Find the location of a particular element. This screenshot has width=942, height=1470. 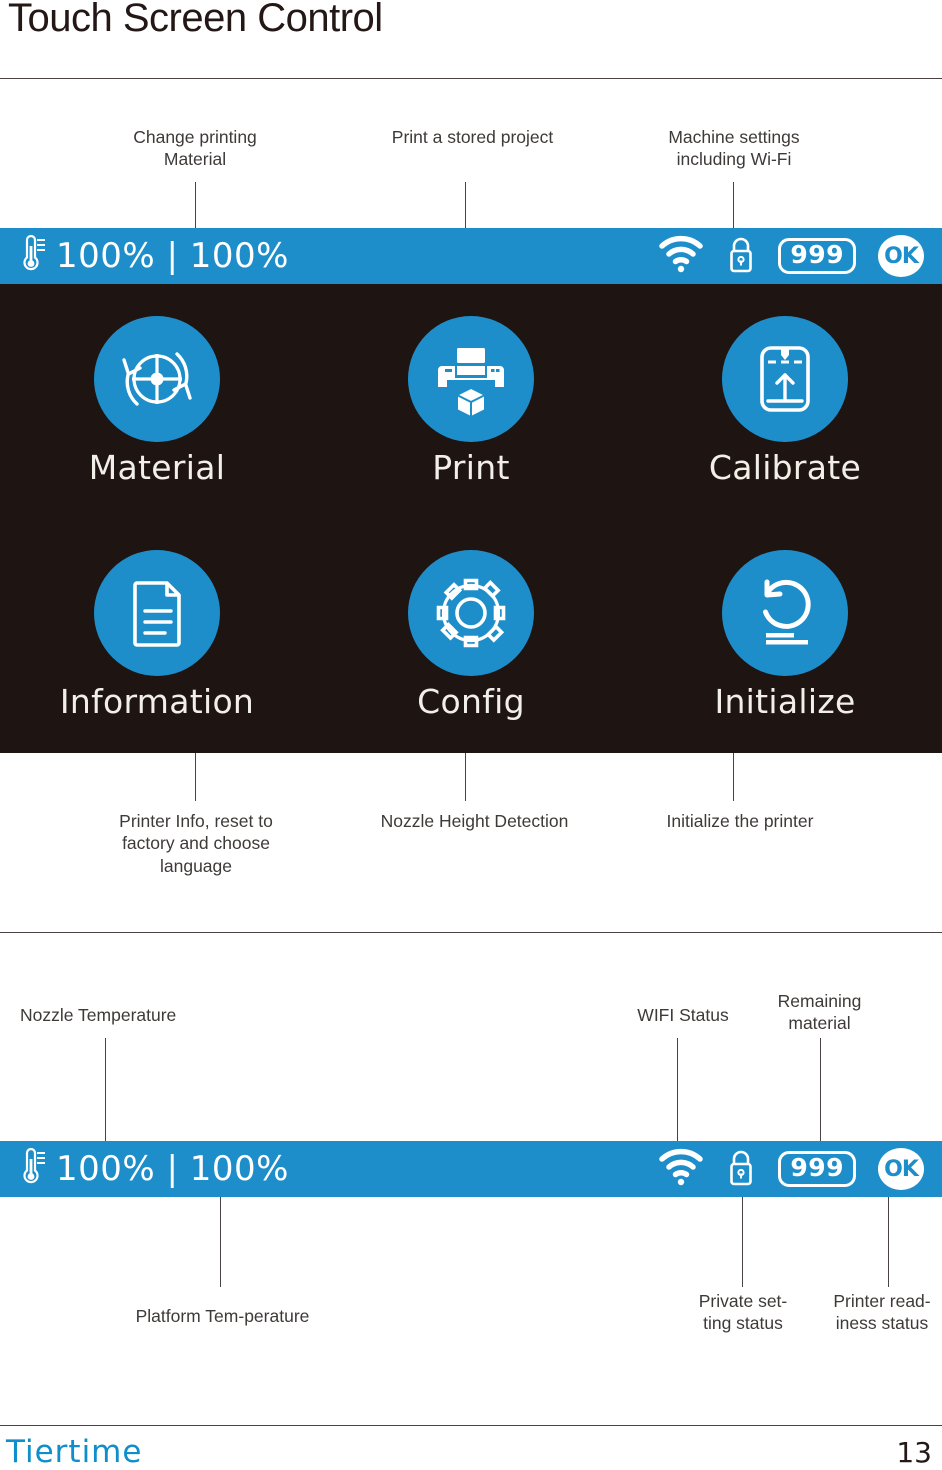

leader-line-initialize is located at coordinates (733, 777).